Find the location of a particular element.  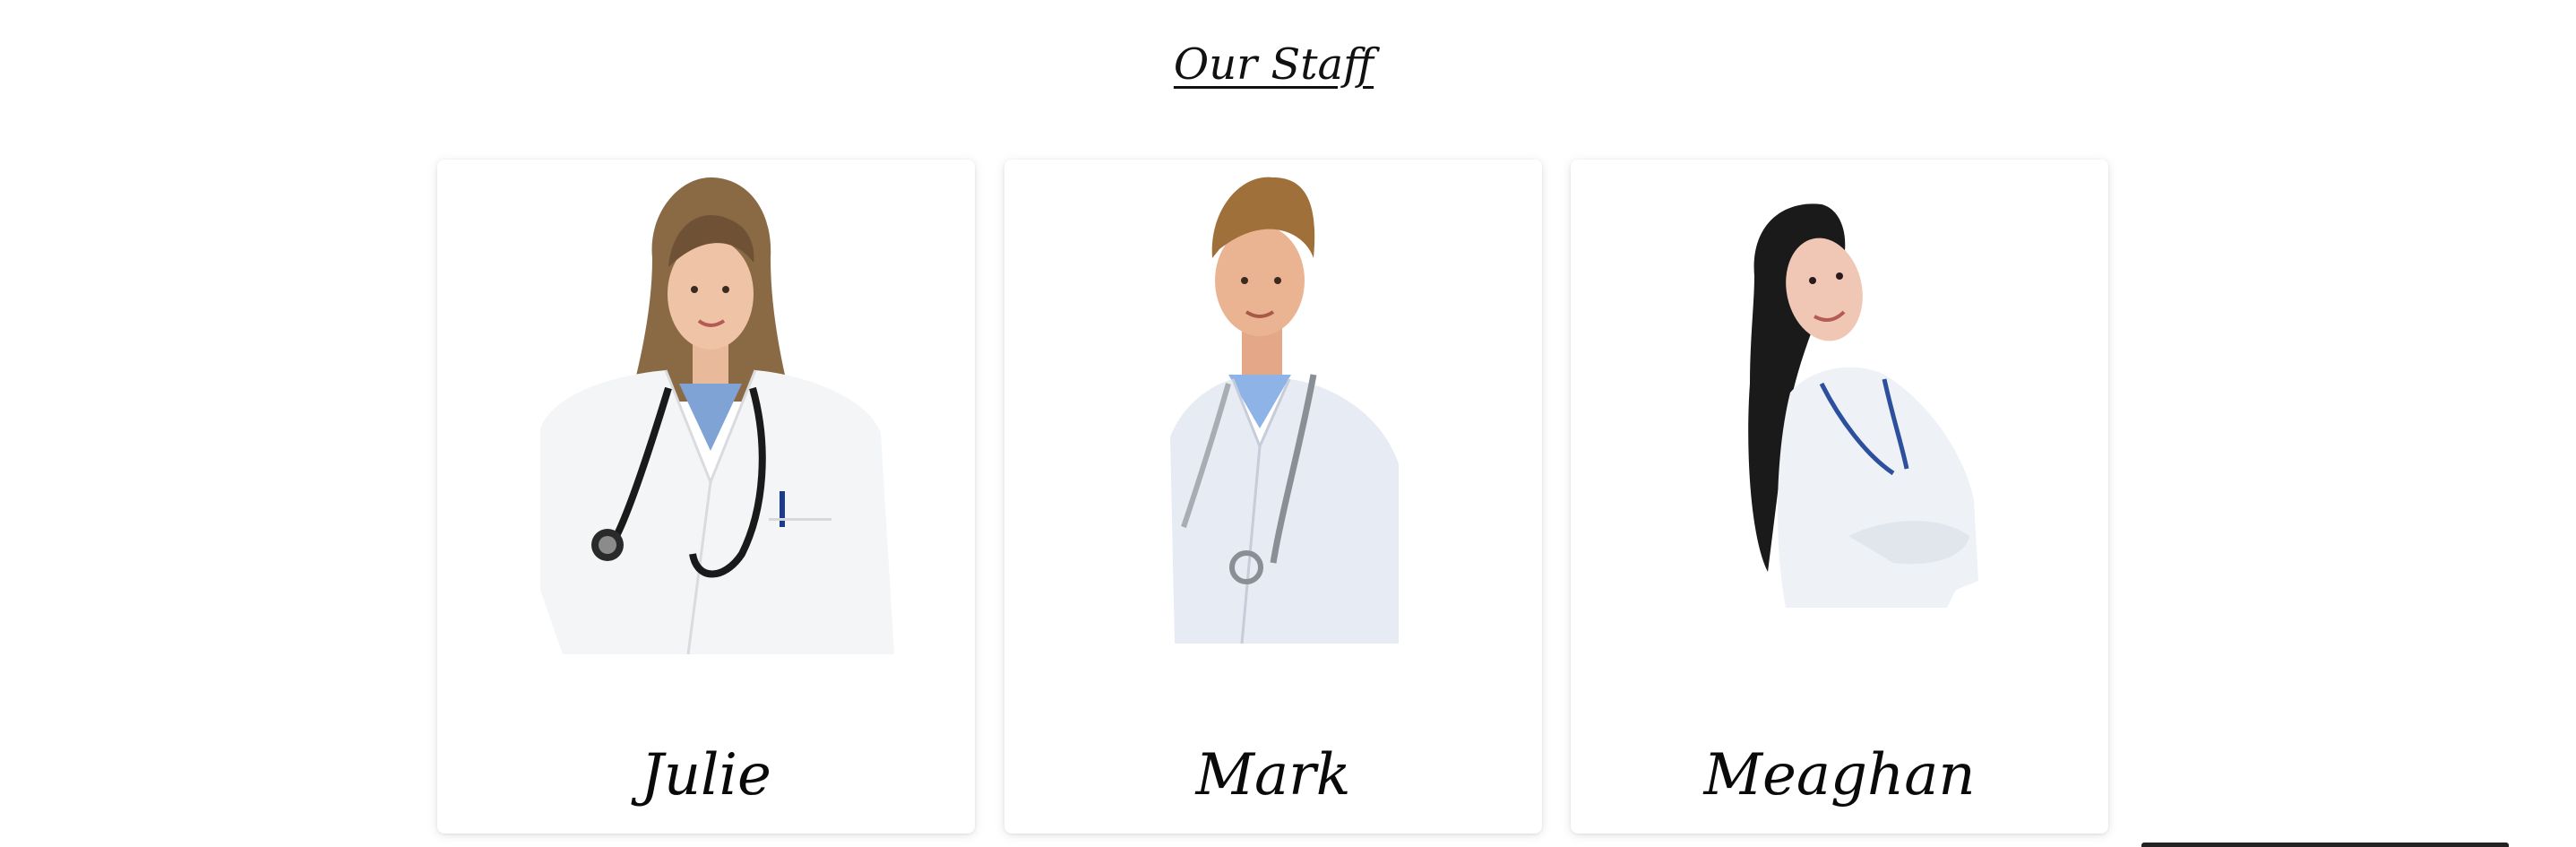

staff-photo-mark is located at coordinates (1273, 419).